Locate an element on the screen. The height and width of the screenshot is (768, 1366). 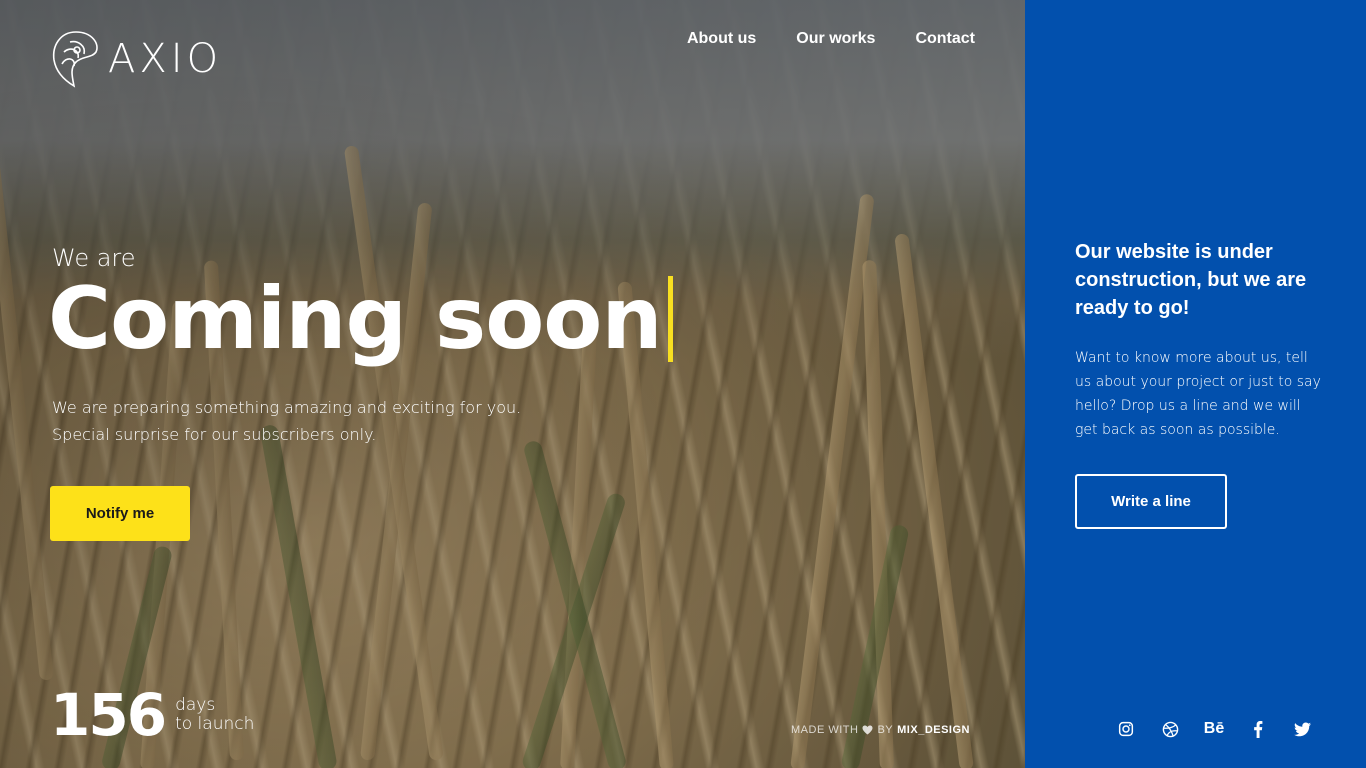
countdown-unit-line2: to launch is located at coordinates (215, 724).